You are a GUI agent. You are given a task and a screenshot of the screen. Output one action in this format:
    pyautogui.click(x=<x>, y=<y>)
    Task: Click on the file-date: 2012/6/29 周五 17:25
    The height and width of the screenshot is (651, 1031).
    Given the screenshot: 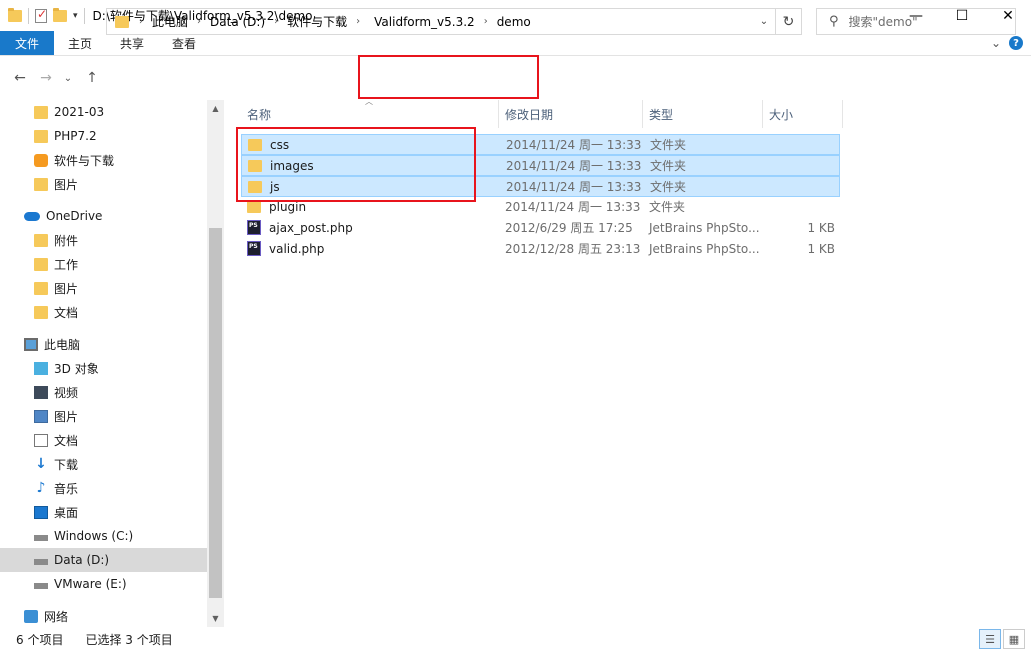 What is the action you would take?
    pyautogui.click(x=569, y=228)
    